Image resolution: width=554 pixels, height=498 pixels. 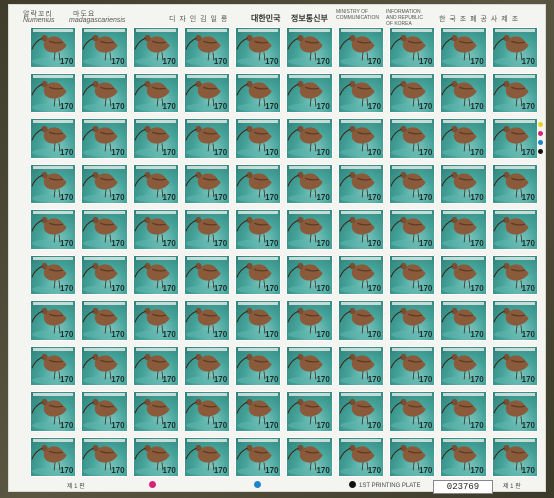 I want to click on plate-number-right: 제 1 판, so click(x=512, y=487).